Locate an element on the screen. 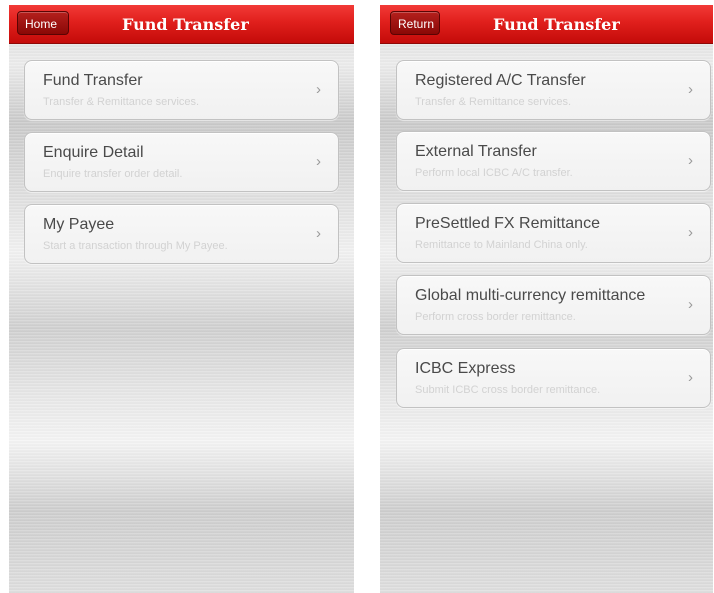  menu-item-title: Enquire Detail is located at coordinates (93, 152).